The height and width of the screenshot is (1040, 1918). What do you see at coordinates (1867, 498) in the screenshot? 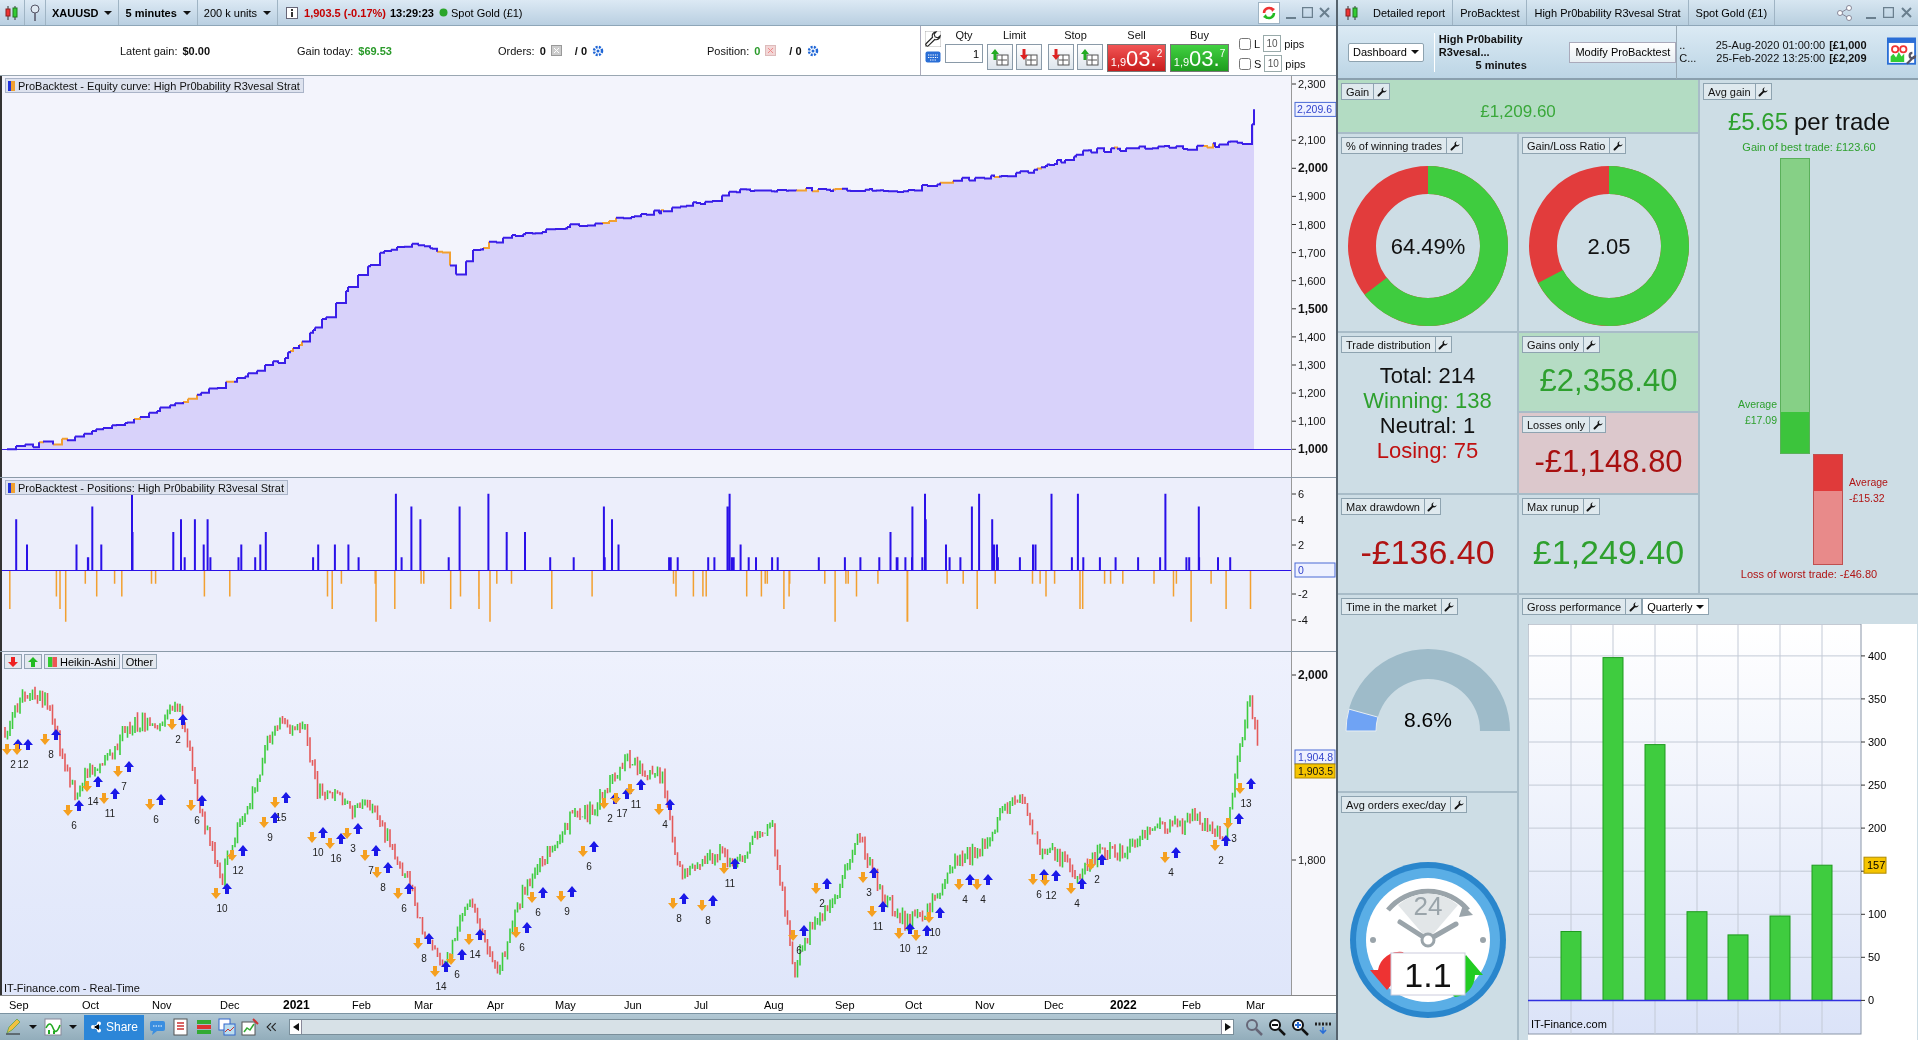
I see `average-loss-label: -£15.32` at bounding box center [1867, 498].